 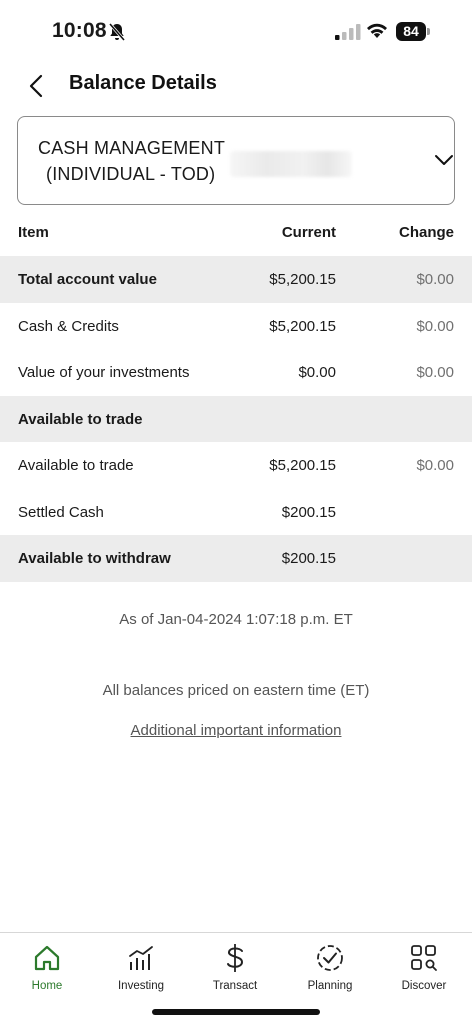 What do you see at coordinates (330, 958) in the screenshot?
I see `dashed-check-circle-icon` at bounding box center [330, 958].